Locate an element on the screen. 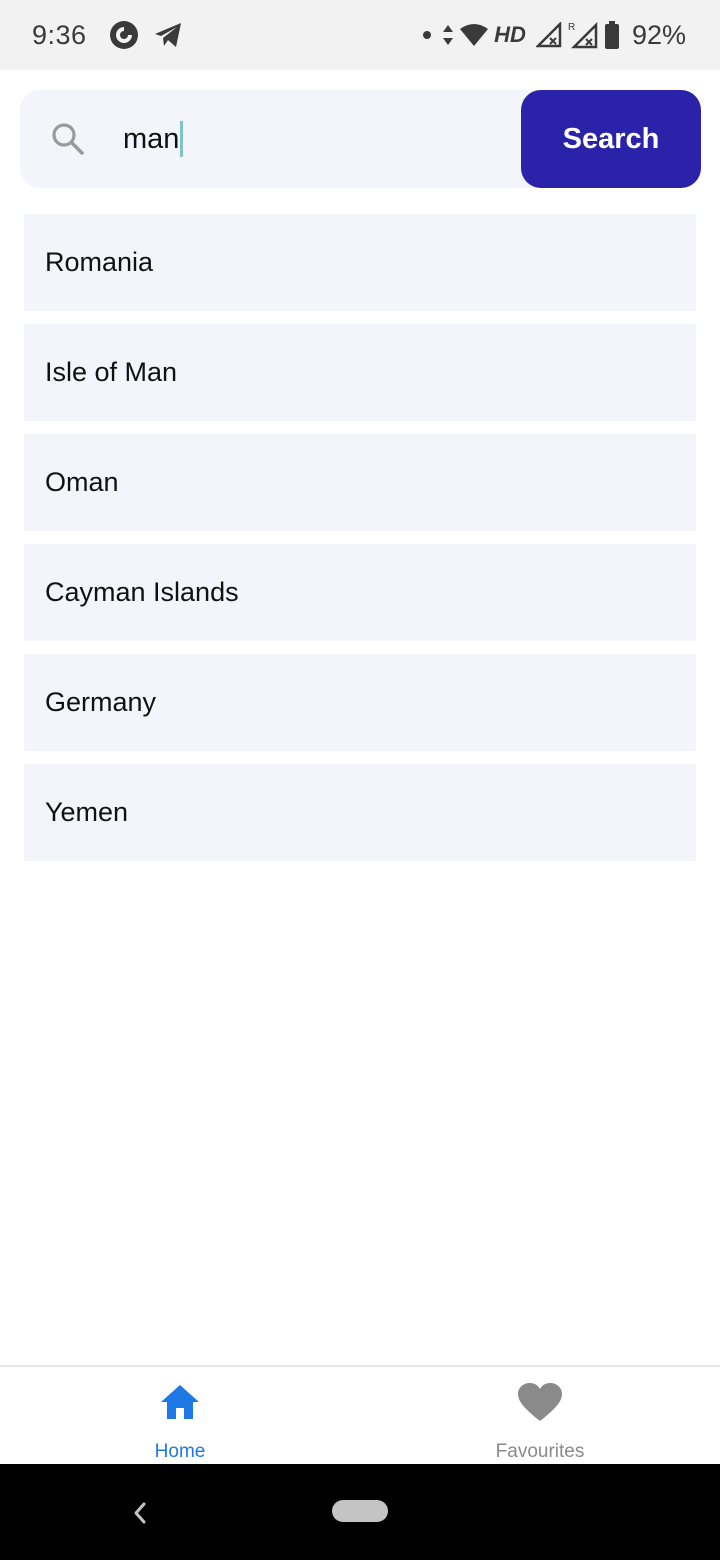 This screenshot has height=1560, width=720. pocket-casts-icon is located at coordinates (124, 35).